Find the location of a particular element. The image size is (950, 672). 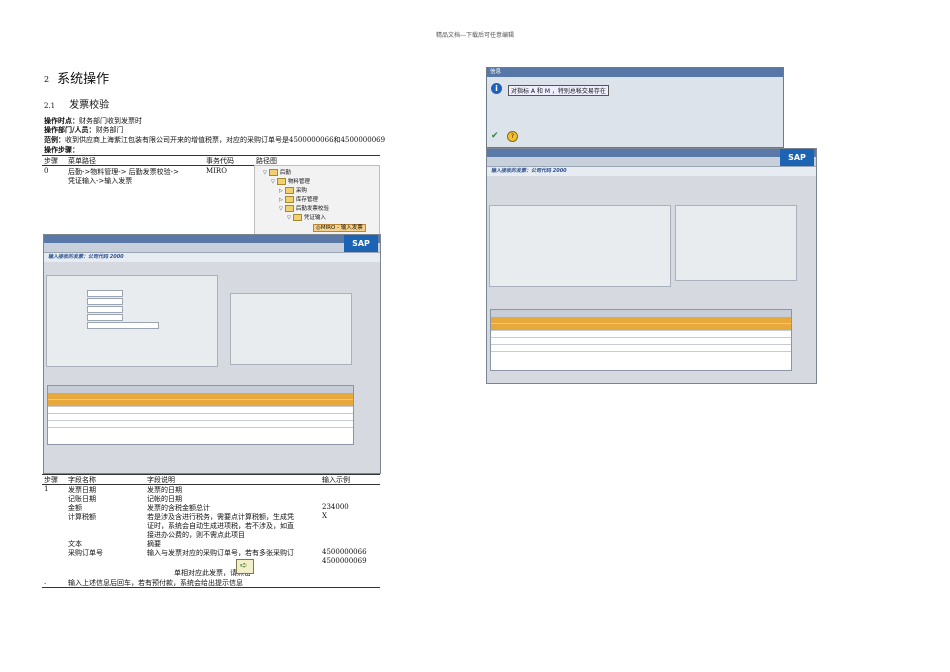

field-example: 4500000069 is located at coordinates (344, 561).